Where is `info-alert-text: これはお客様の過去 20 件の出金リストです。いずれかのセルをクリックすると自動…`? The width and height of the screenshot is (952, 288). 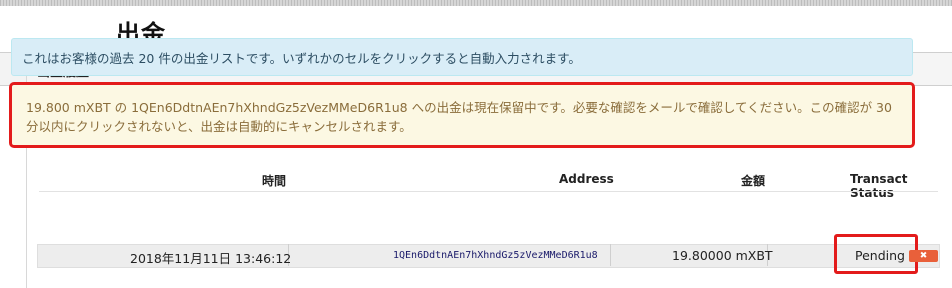
info-alert-text: これはお客様の過去 20 件の出金リストです。いずれかのセルをクリックすると自動… is located at coordinates (301, 58).